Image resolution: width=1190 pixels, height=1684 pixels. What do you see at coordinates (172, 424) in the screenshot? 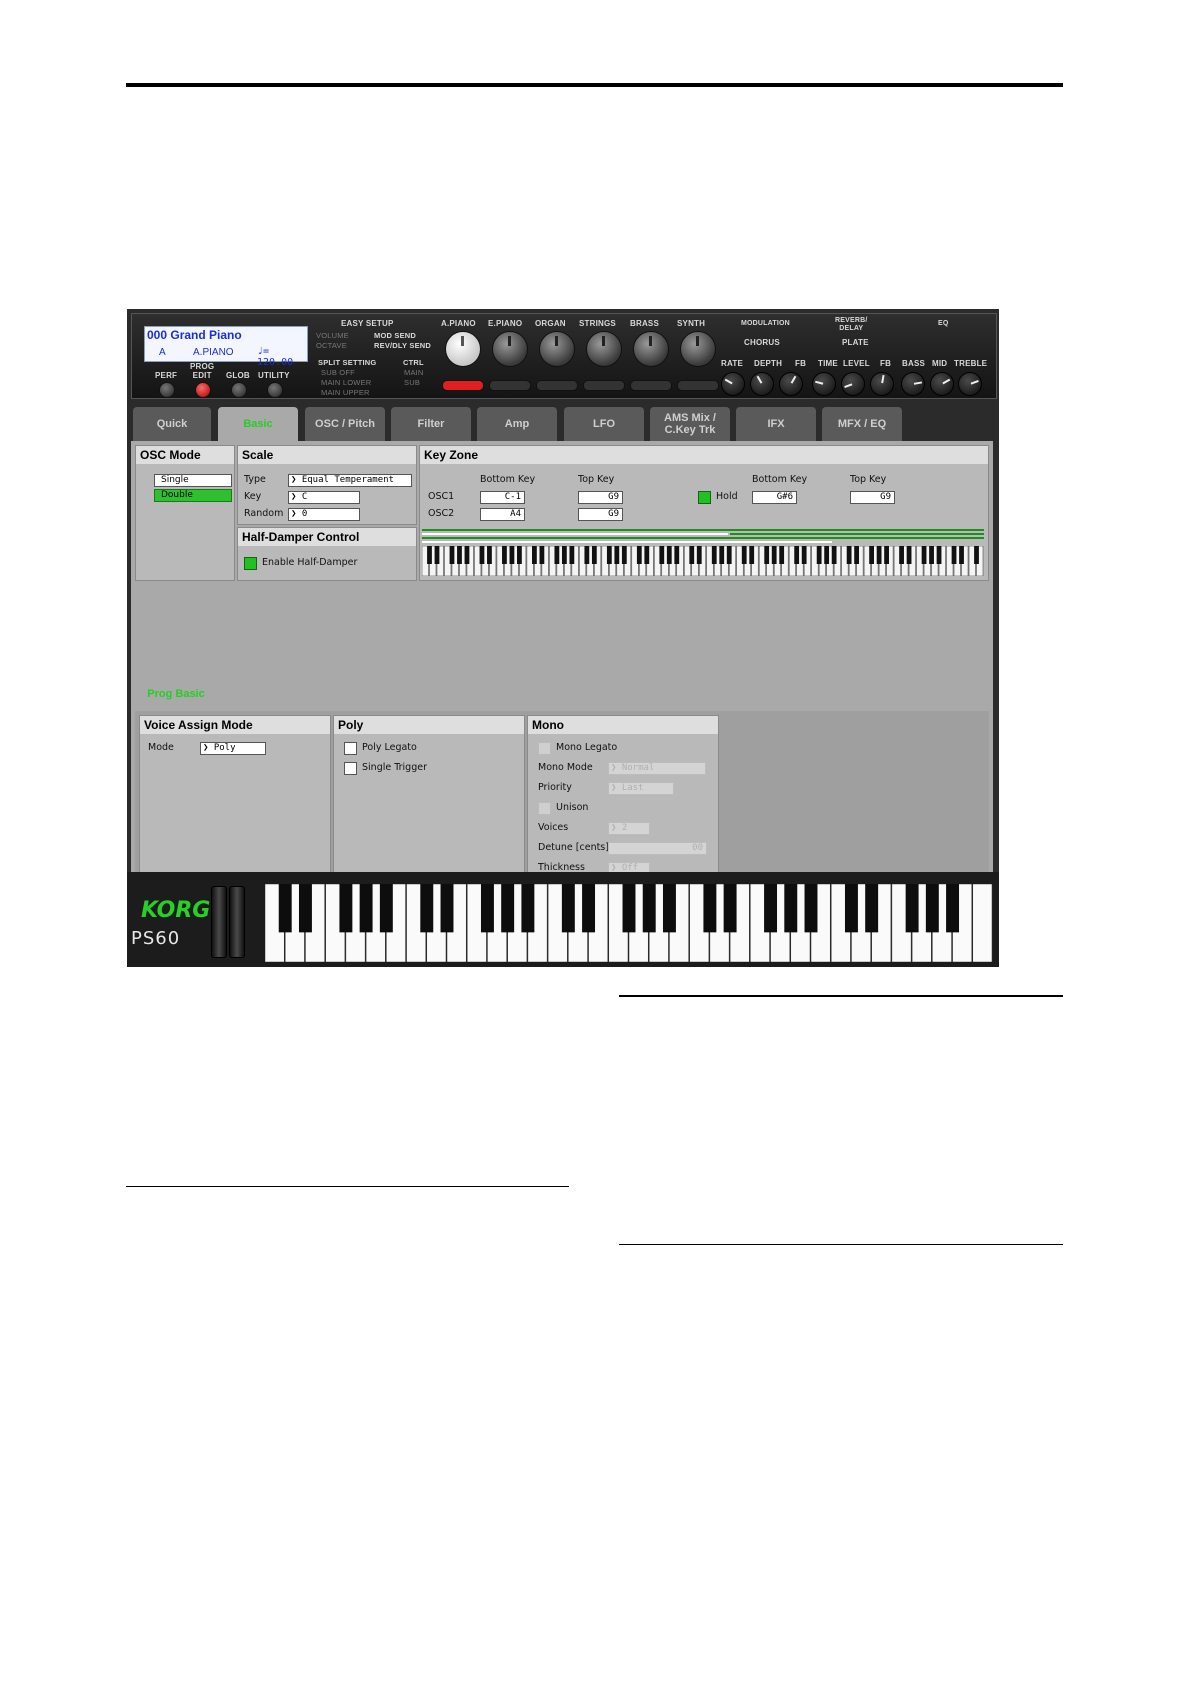
I see `tab-quick: Quick` at bounding box center [172, 424].